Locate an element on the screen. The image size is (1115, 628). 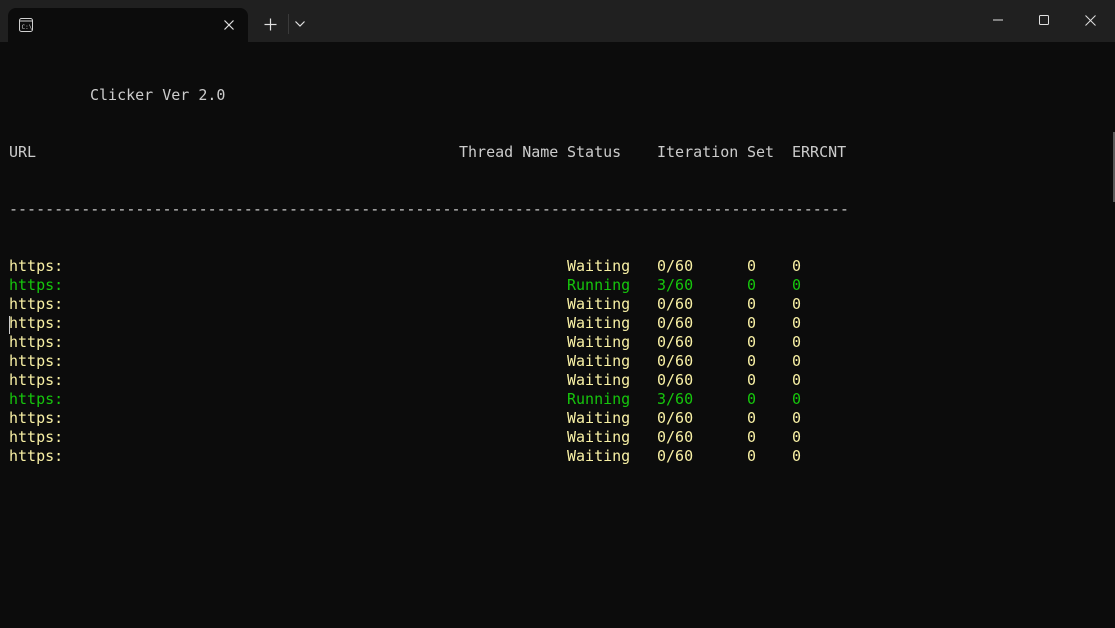
header-url: URL is located at coordinates (23, 152).